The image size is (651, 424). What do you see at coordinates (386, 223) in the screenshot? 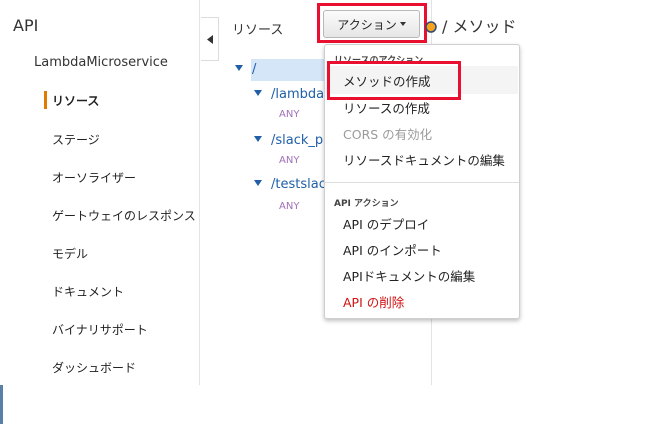
I see `deploy-api-item: API のデプロイ` at bounding box center [386, 223].